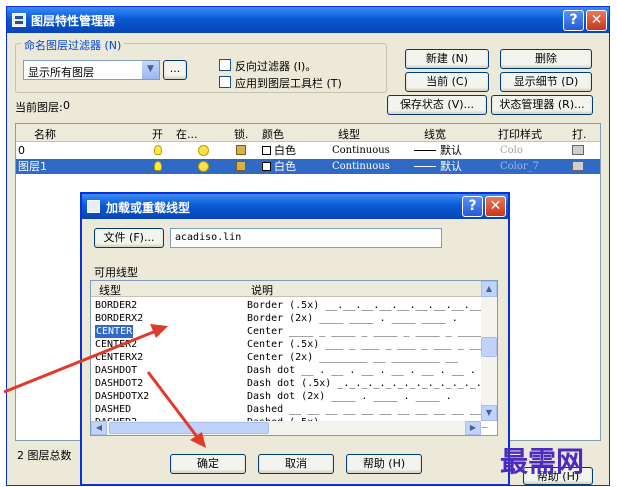  Describe the element at coordinates (520, 166) in the screenshot. I see `layer-plotstyle: Color_7` at that location.